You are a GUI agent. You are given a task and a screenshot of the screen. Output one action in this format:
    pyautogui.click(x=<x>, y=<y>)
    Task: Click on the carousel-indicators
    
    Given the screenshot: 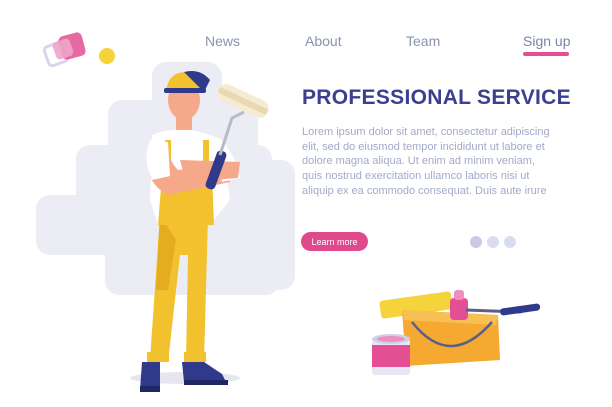 What is the action you would take?
    pyautogui.click(x=493, y=242)
    